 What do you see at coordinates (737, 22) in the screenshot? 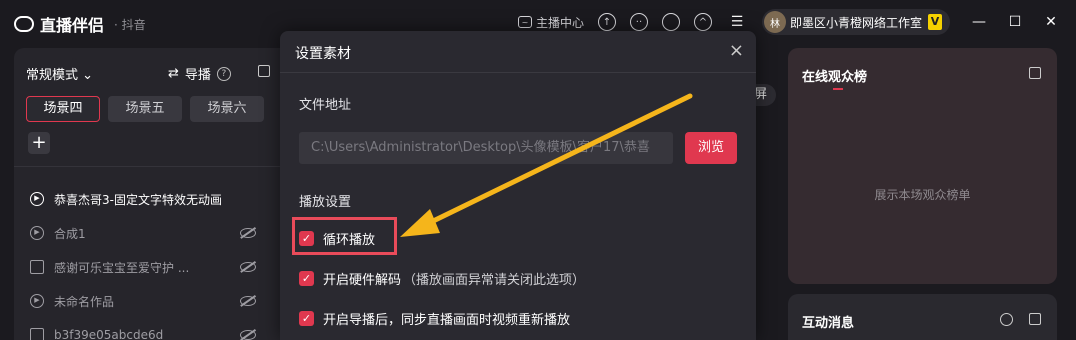
I see `menu-icon: ☰` at bounding box center [737, 22].